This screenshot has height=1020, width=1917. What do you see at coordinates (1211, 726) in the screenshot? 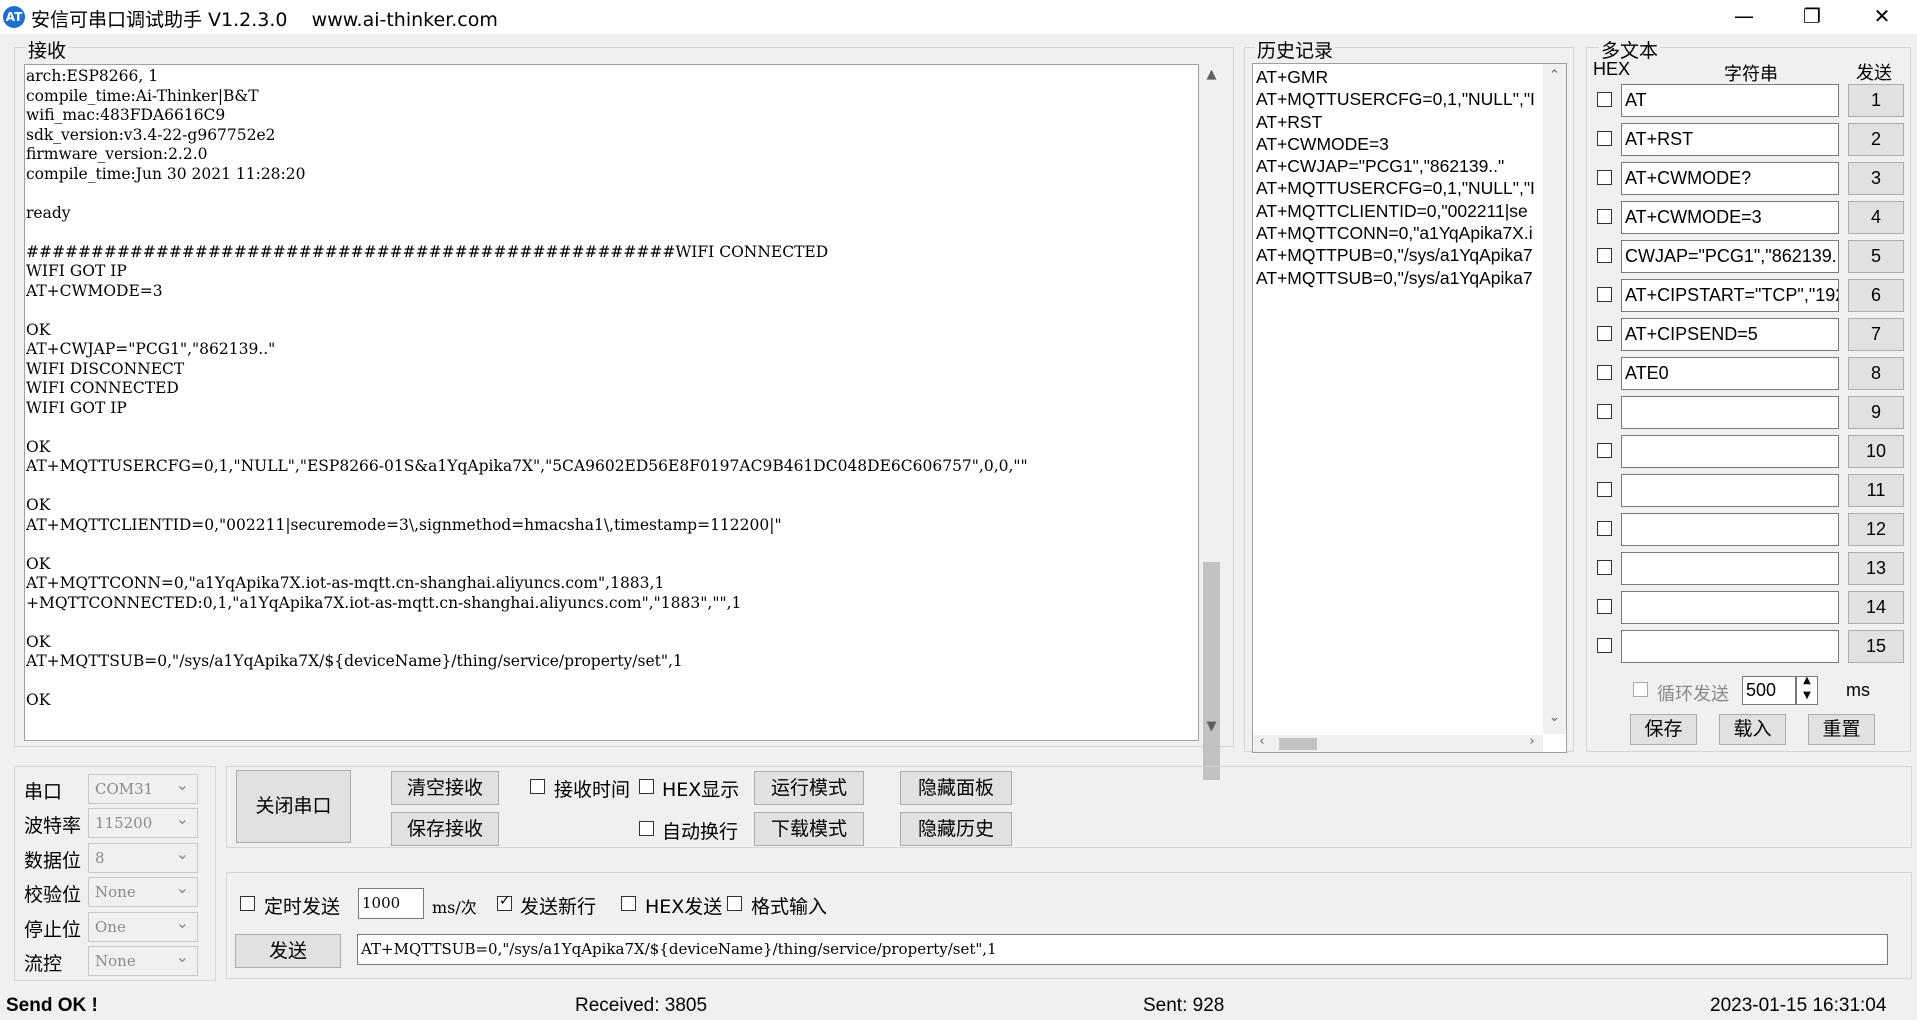
I see `scroll-down-icon: ▼` at bounding box center [1211, 726].